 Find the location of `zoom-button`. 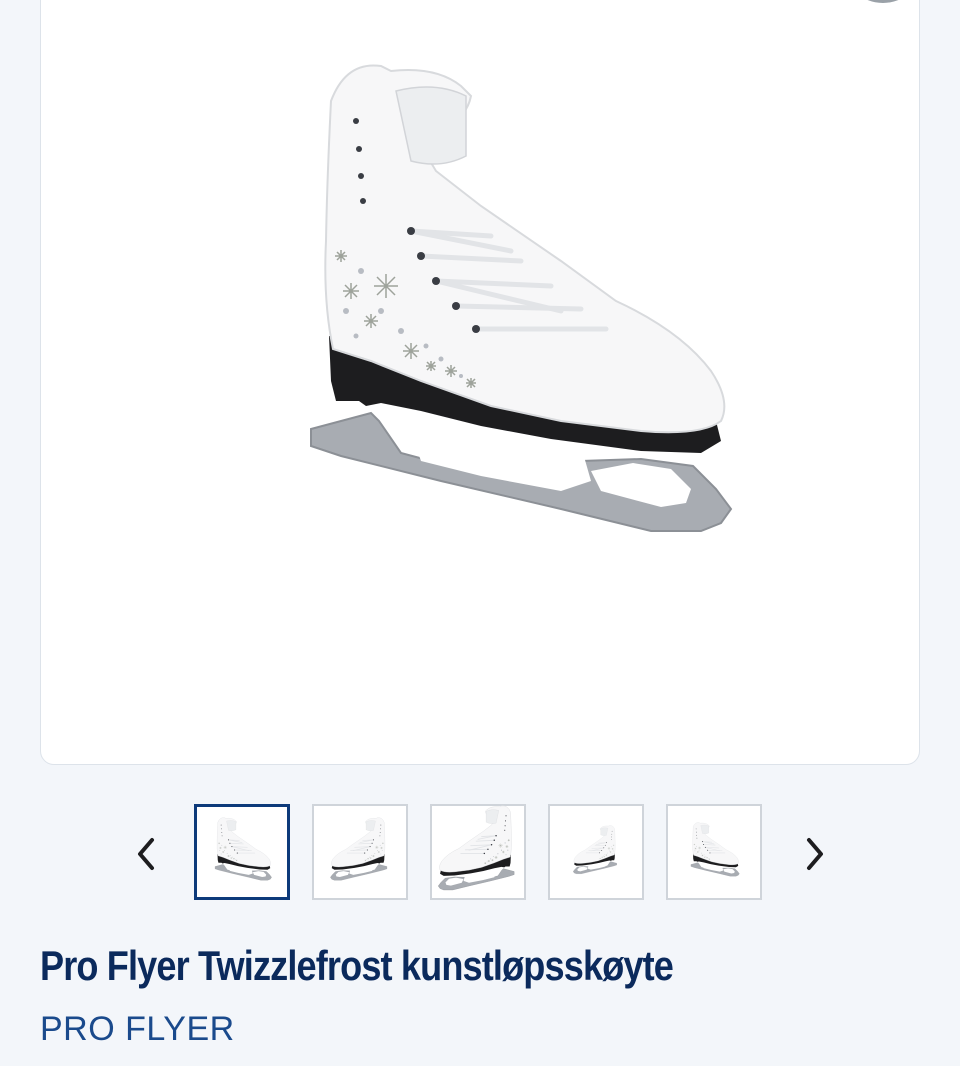

zoom-button is located at coordinates (880, 1).